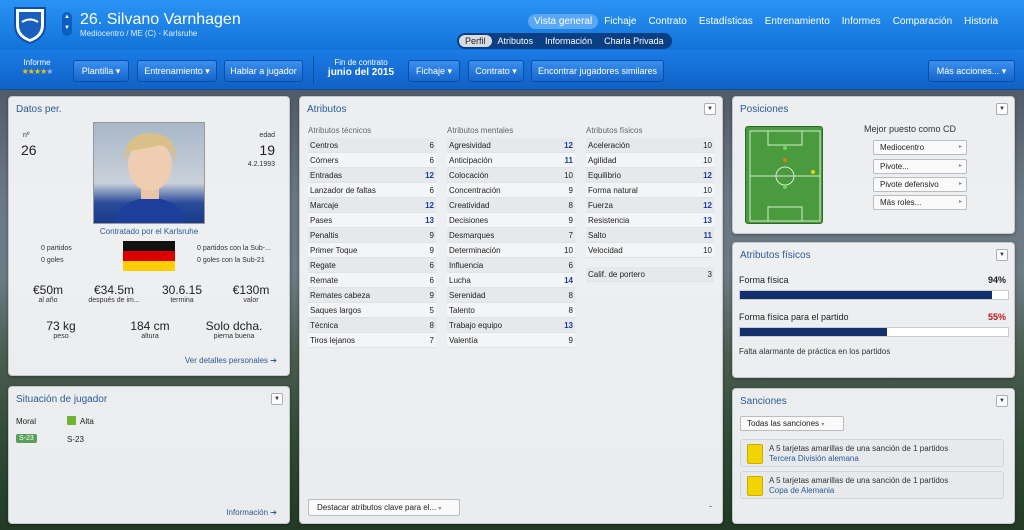 The width and height of the screenshot is (1024, 530). Describe the element at coordinates (920, 184) in the screenshot. I see `role-select-3: Pivote defensivo ▸` at that location.